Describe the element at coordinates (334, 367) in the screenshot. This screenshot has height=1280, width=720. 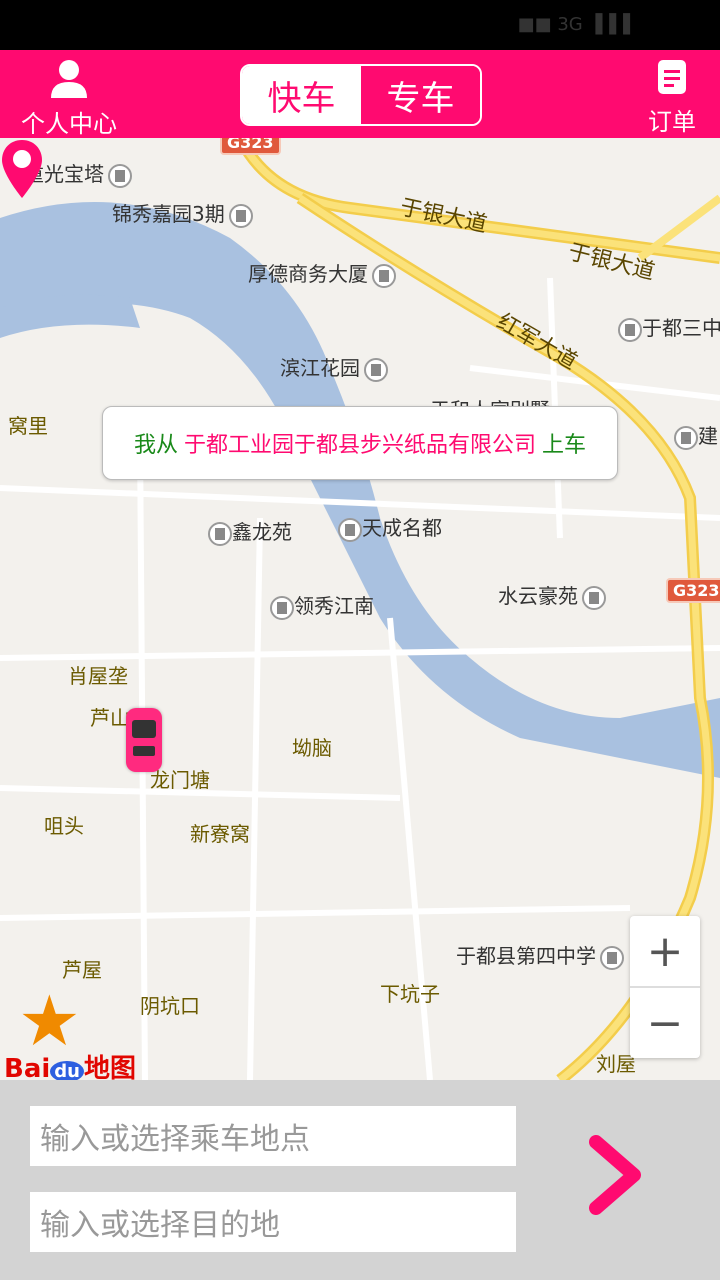
I see `poi-label: 滨江花园` at that location.